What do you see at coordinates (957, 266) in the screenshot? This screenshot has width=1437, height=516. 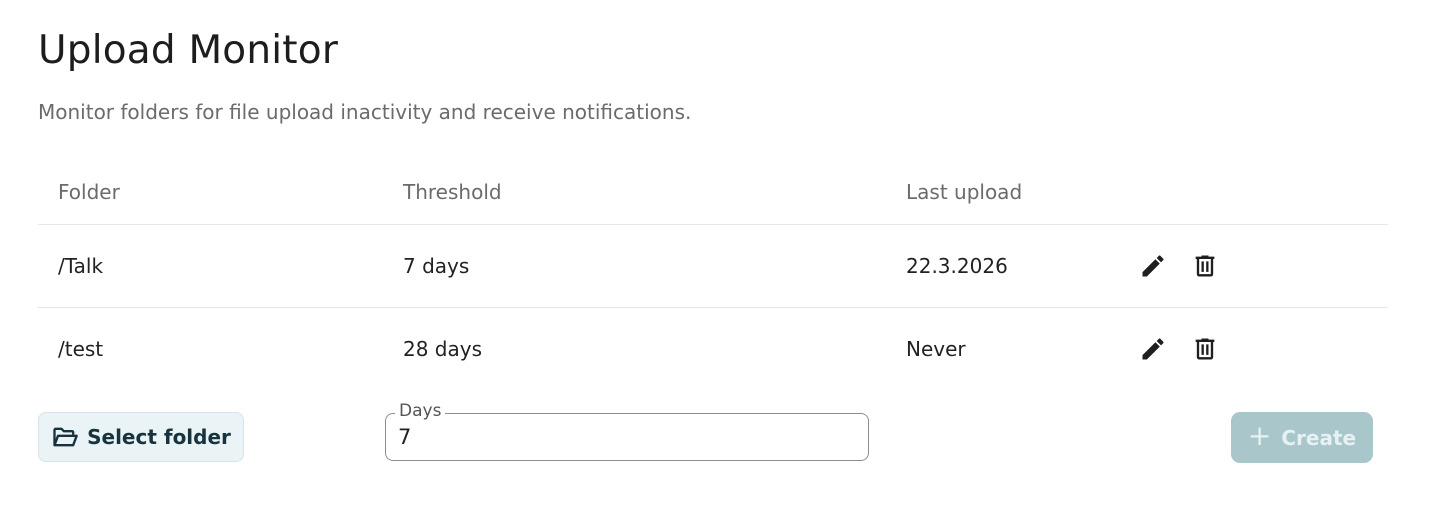 I see `last-upload-cell: 22.3.2026` at bounding box center [957, 266].